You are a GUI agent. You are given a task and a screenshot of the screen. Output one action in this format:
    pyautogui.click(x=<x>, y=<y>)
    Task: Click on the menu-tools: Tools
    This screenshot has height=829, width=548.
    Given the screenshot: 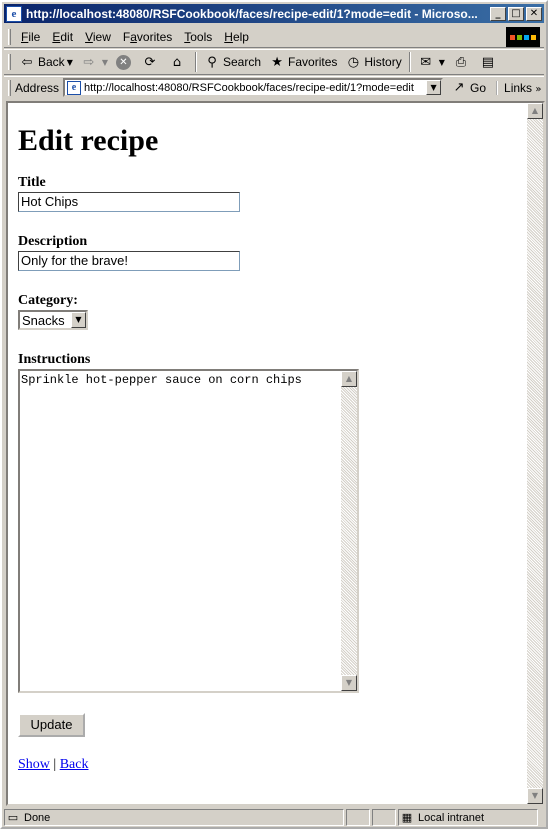 What is the action you would take?
    pyautogui.click(x=198, y=37)
    